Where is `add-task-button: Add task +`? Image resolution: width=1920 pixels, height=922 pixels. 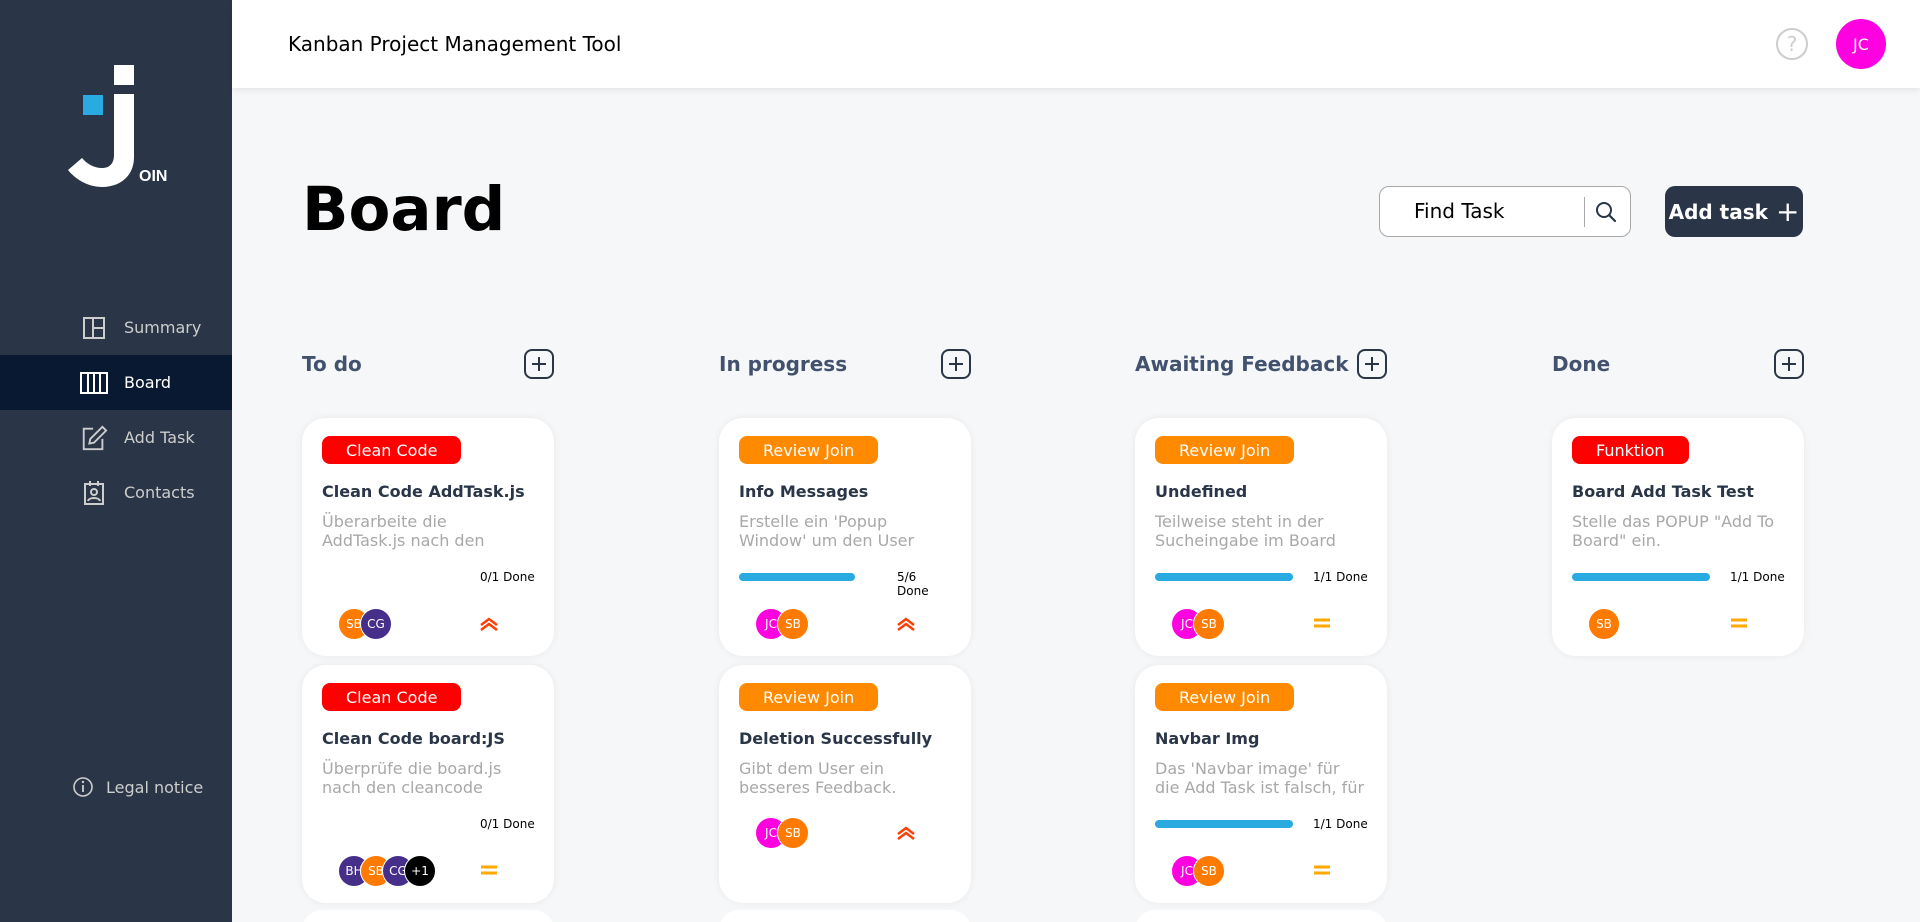 add-task-button: Add task + is located at coordinates (1734, 211).